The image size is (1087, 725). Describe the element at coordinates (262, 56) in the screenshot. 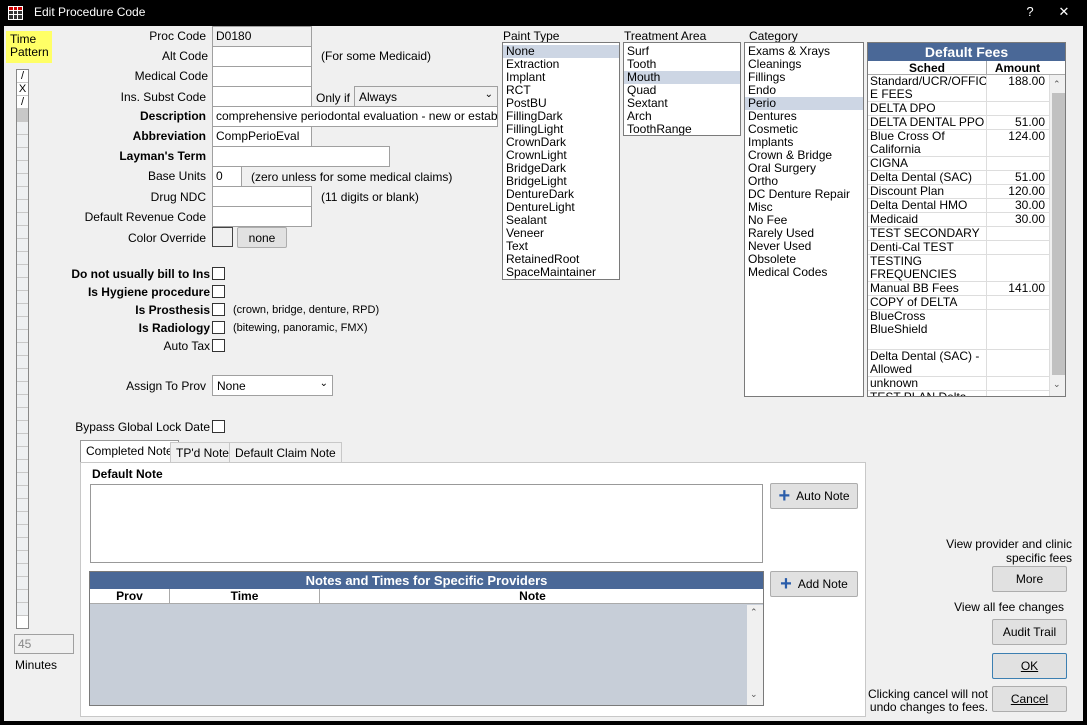

I see `alt-code-field` at that location.